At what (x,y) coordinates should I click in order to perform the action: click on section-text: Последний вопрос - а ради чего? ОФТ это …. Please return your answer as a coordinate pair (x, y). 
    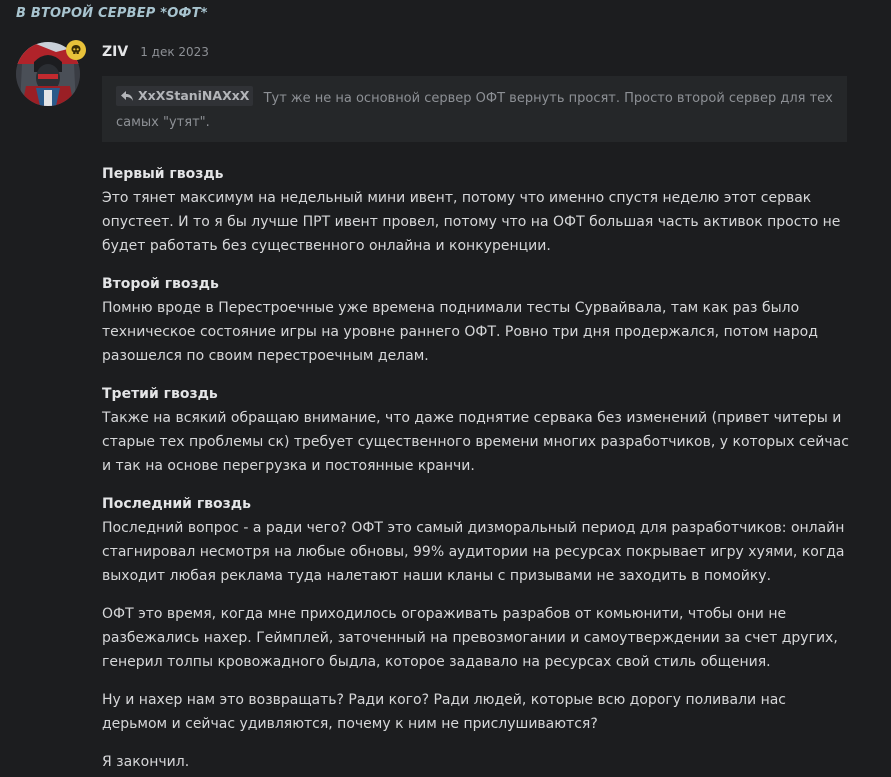
    Looking at the image, I should click on (473, 552).